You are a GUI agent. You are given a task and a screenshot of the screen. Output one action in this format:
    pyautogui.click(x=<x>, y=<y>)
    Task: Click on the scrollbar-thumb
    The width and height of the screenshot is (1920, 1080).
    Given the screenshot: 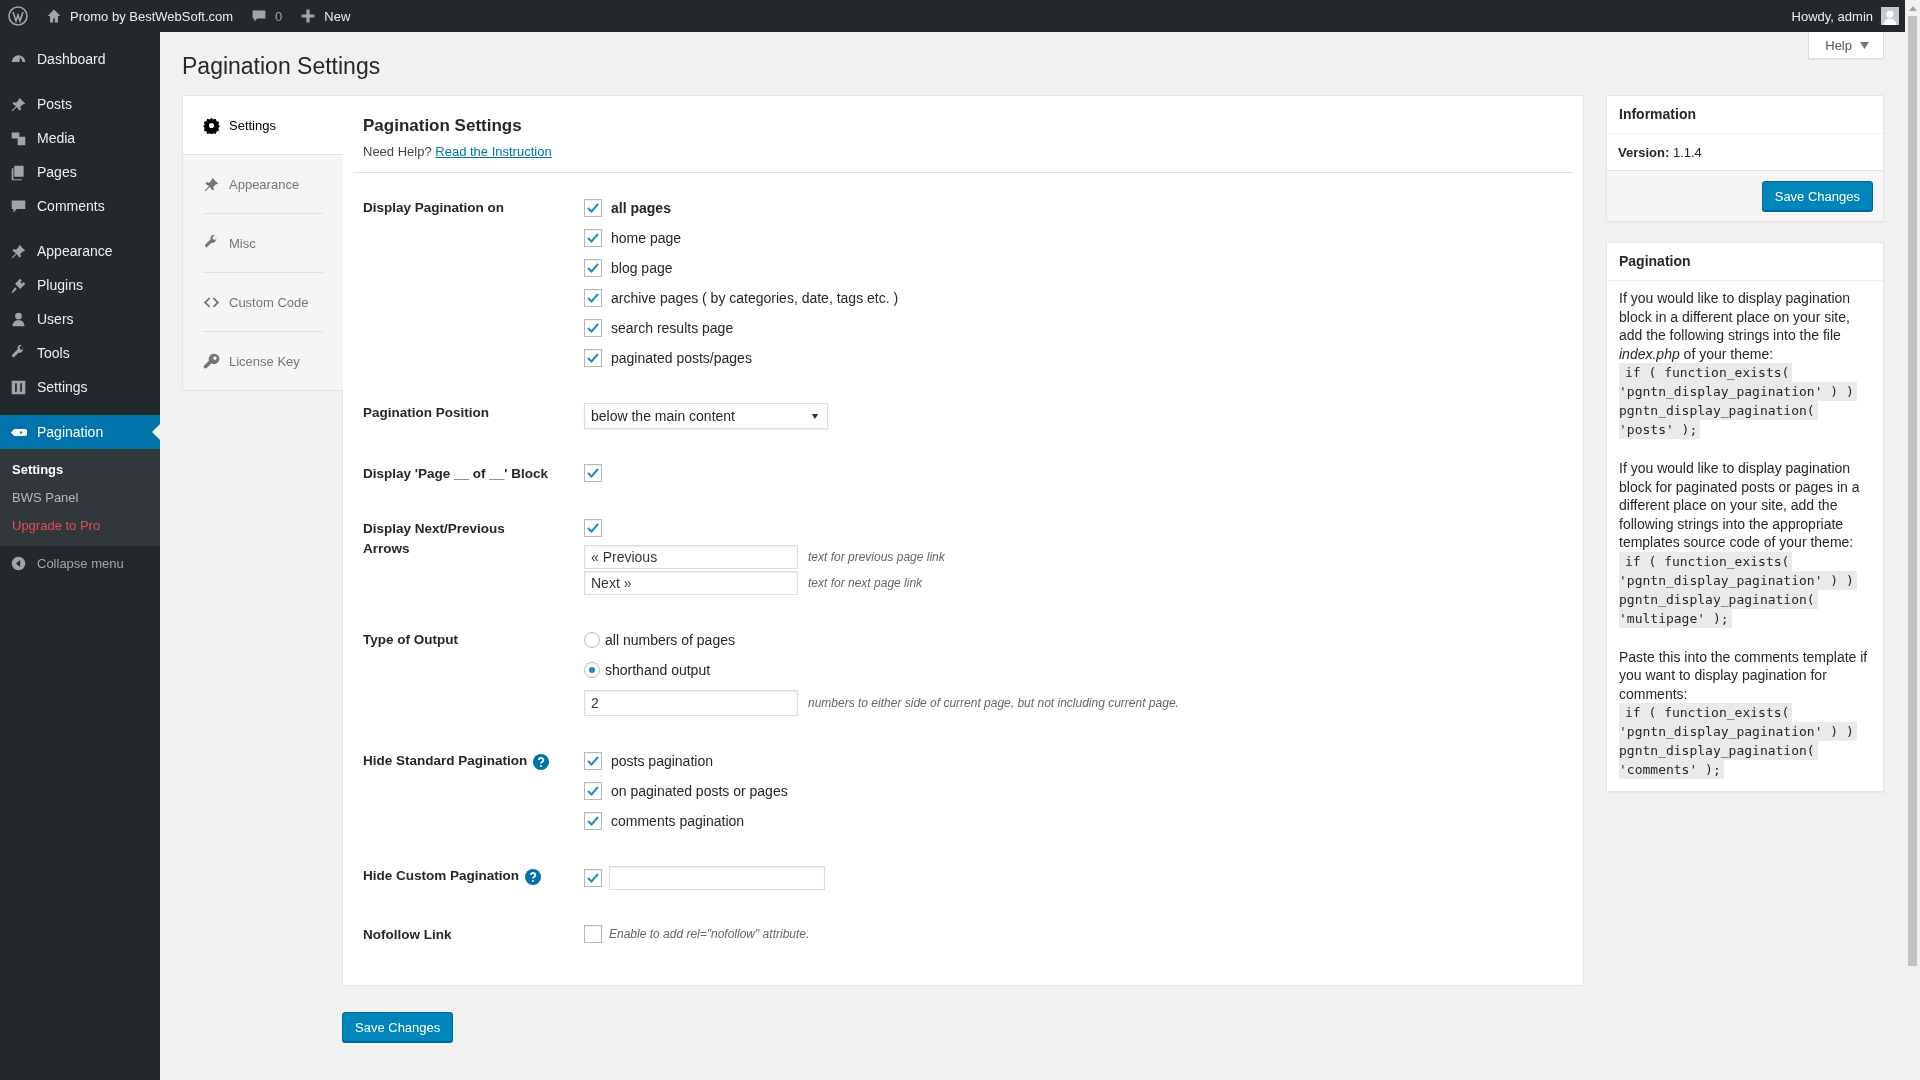 What is the action you would take?
    pyautogui.click(x=1912, y=491)
    